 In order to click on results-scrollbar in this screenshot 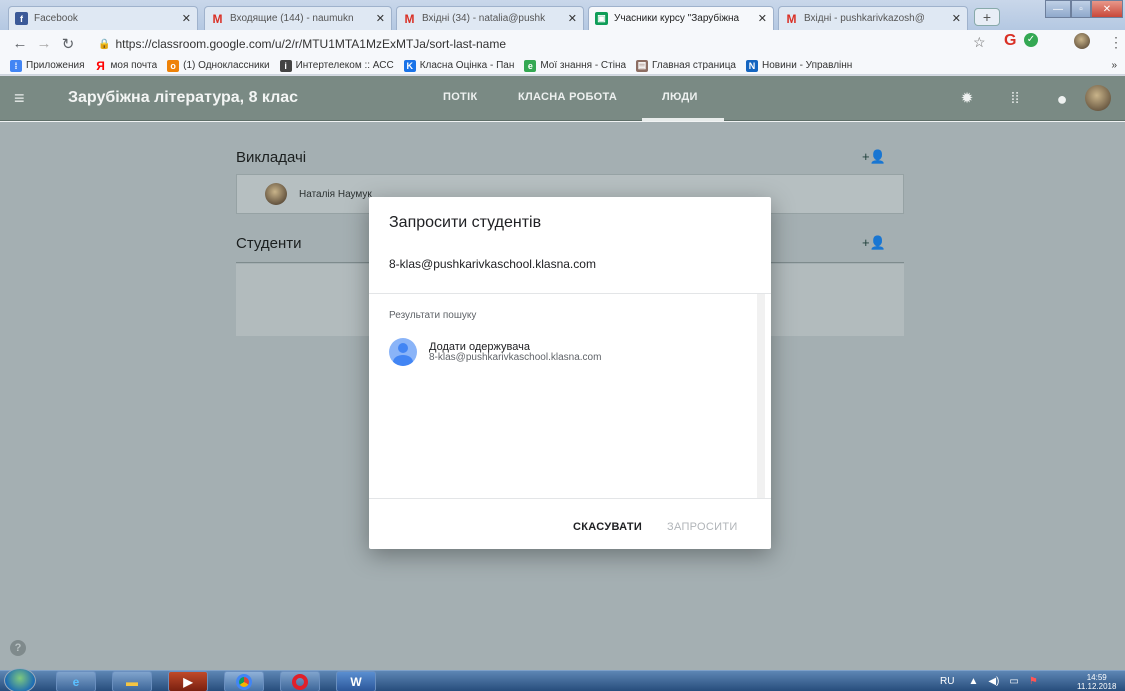, I will do `click(761, 396)`.